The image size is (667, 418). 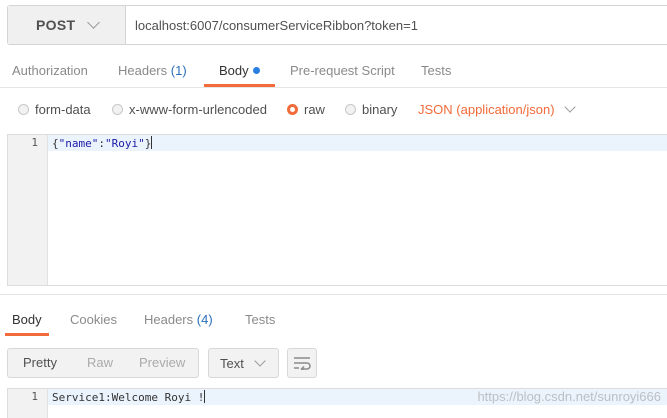 I want to click on tab-authorization-label: Authorization, so click(x=50, y=70).